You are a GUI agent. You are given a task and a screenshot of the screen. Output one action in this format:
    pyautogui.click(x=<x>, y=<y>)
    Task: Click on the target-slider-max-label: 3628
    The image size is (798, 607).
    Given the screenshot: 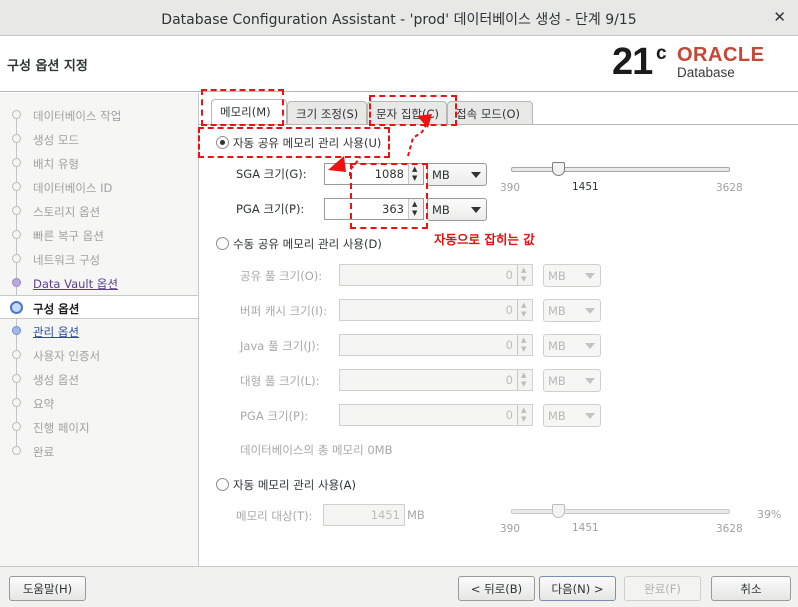 What is the action you would take?
    pyautogui.click(x=729, y=529)
    